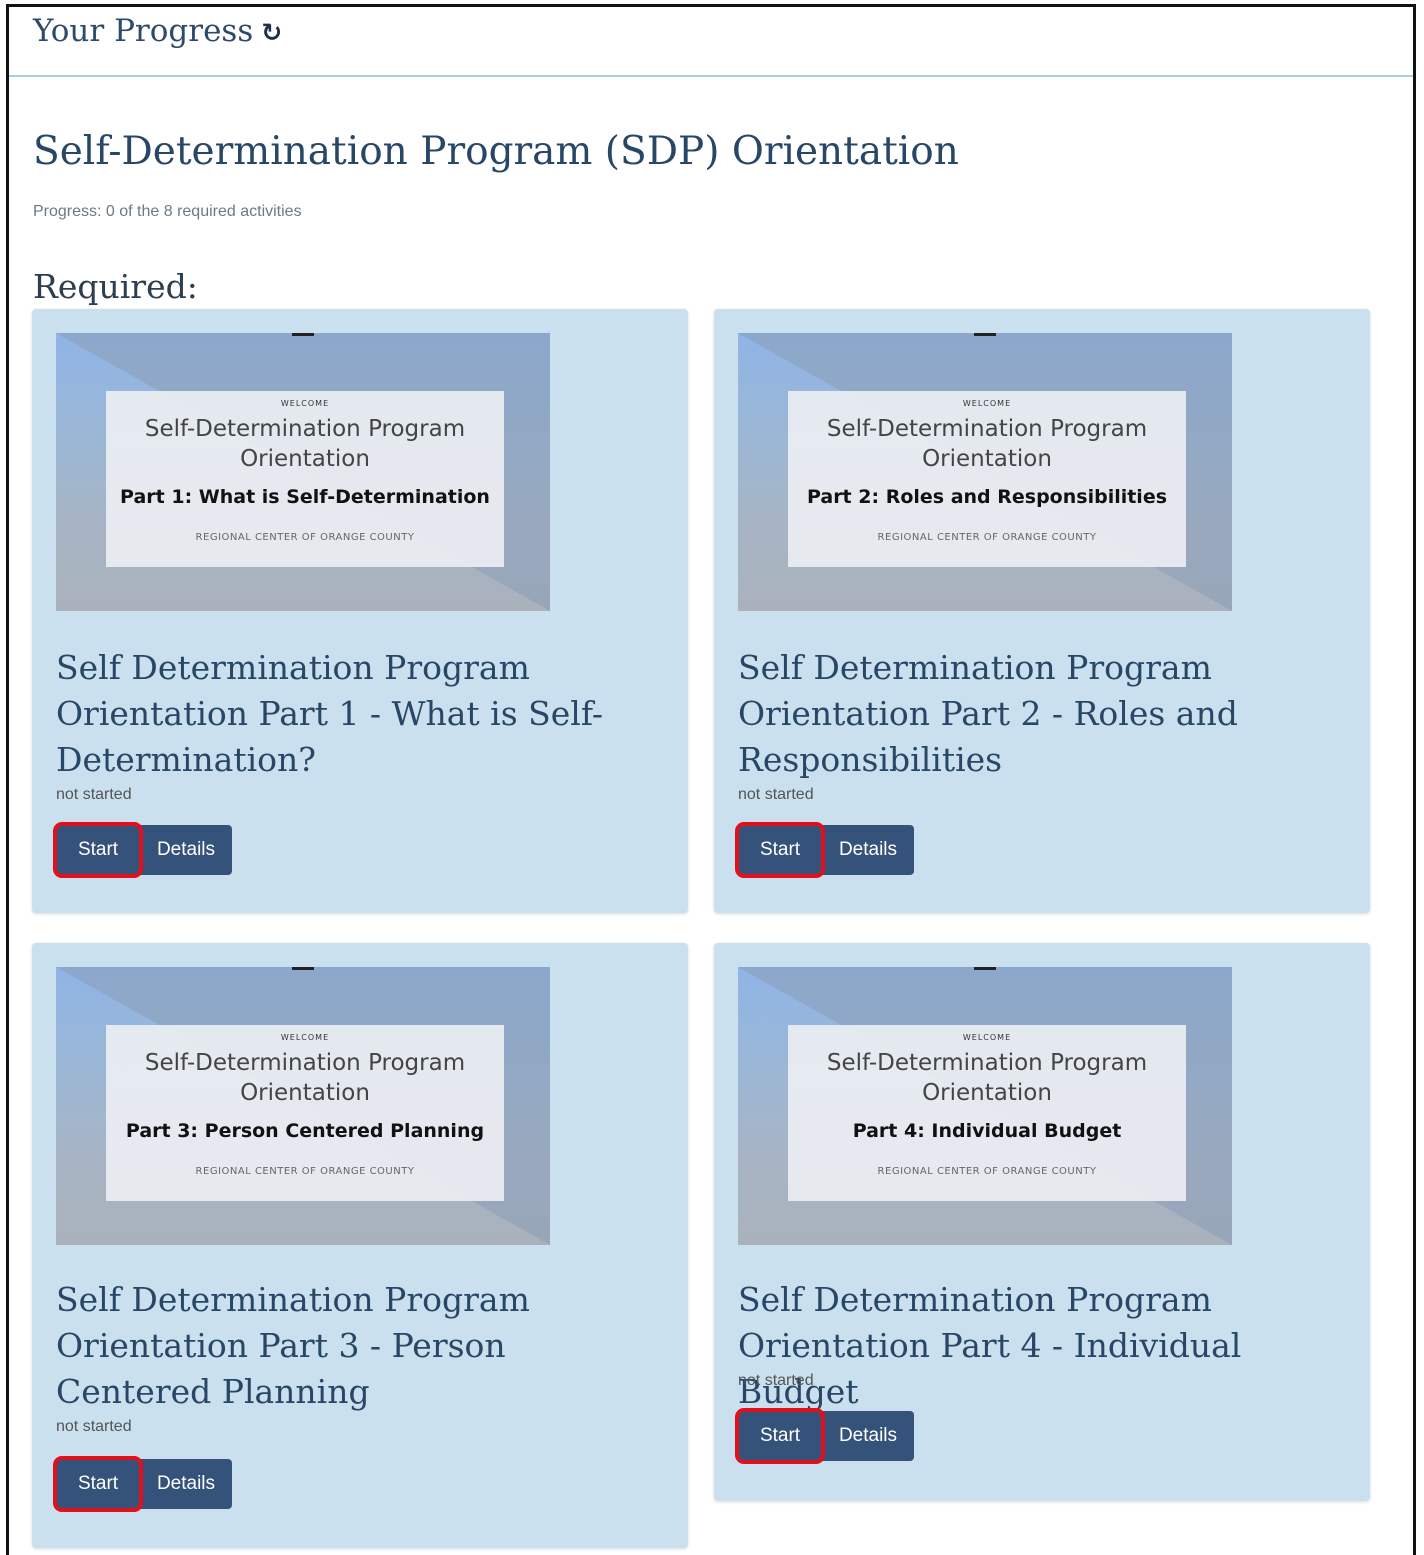 This screenshot has height=1555, width=1424. What do you see at coordinates (143, 31) in the screenshot?
I see `header-title-text: Your Progress` at bounding box center [143, 31].